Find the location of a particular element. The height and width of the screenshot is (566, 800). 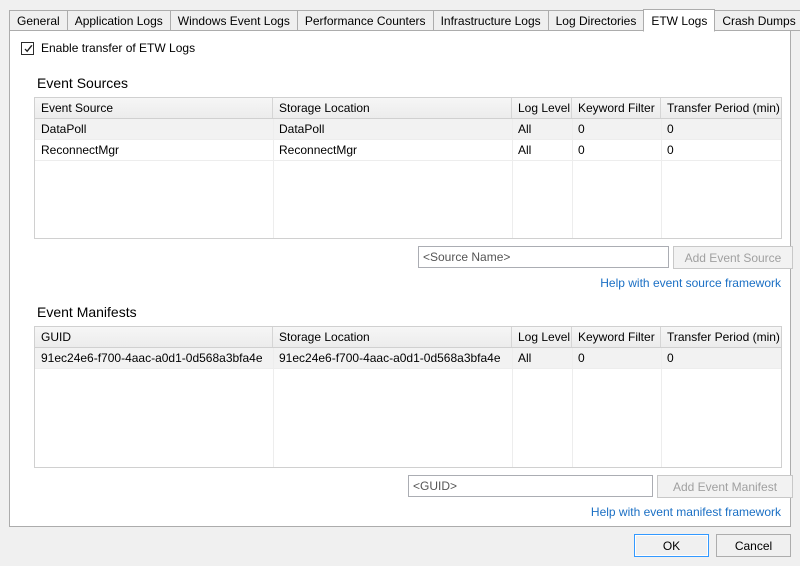

cancel-label: Cancel is located at coordinates (753, 545).